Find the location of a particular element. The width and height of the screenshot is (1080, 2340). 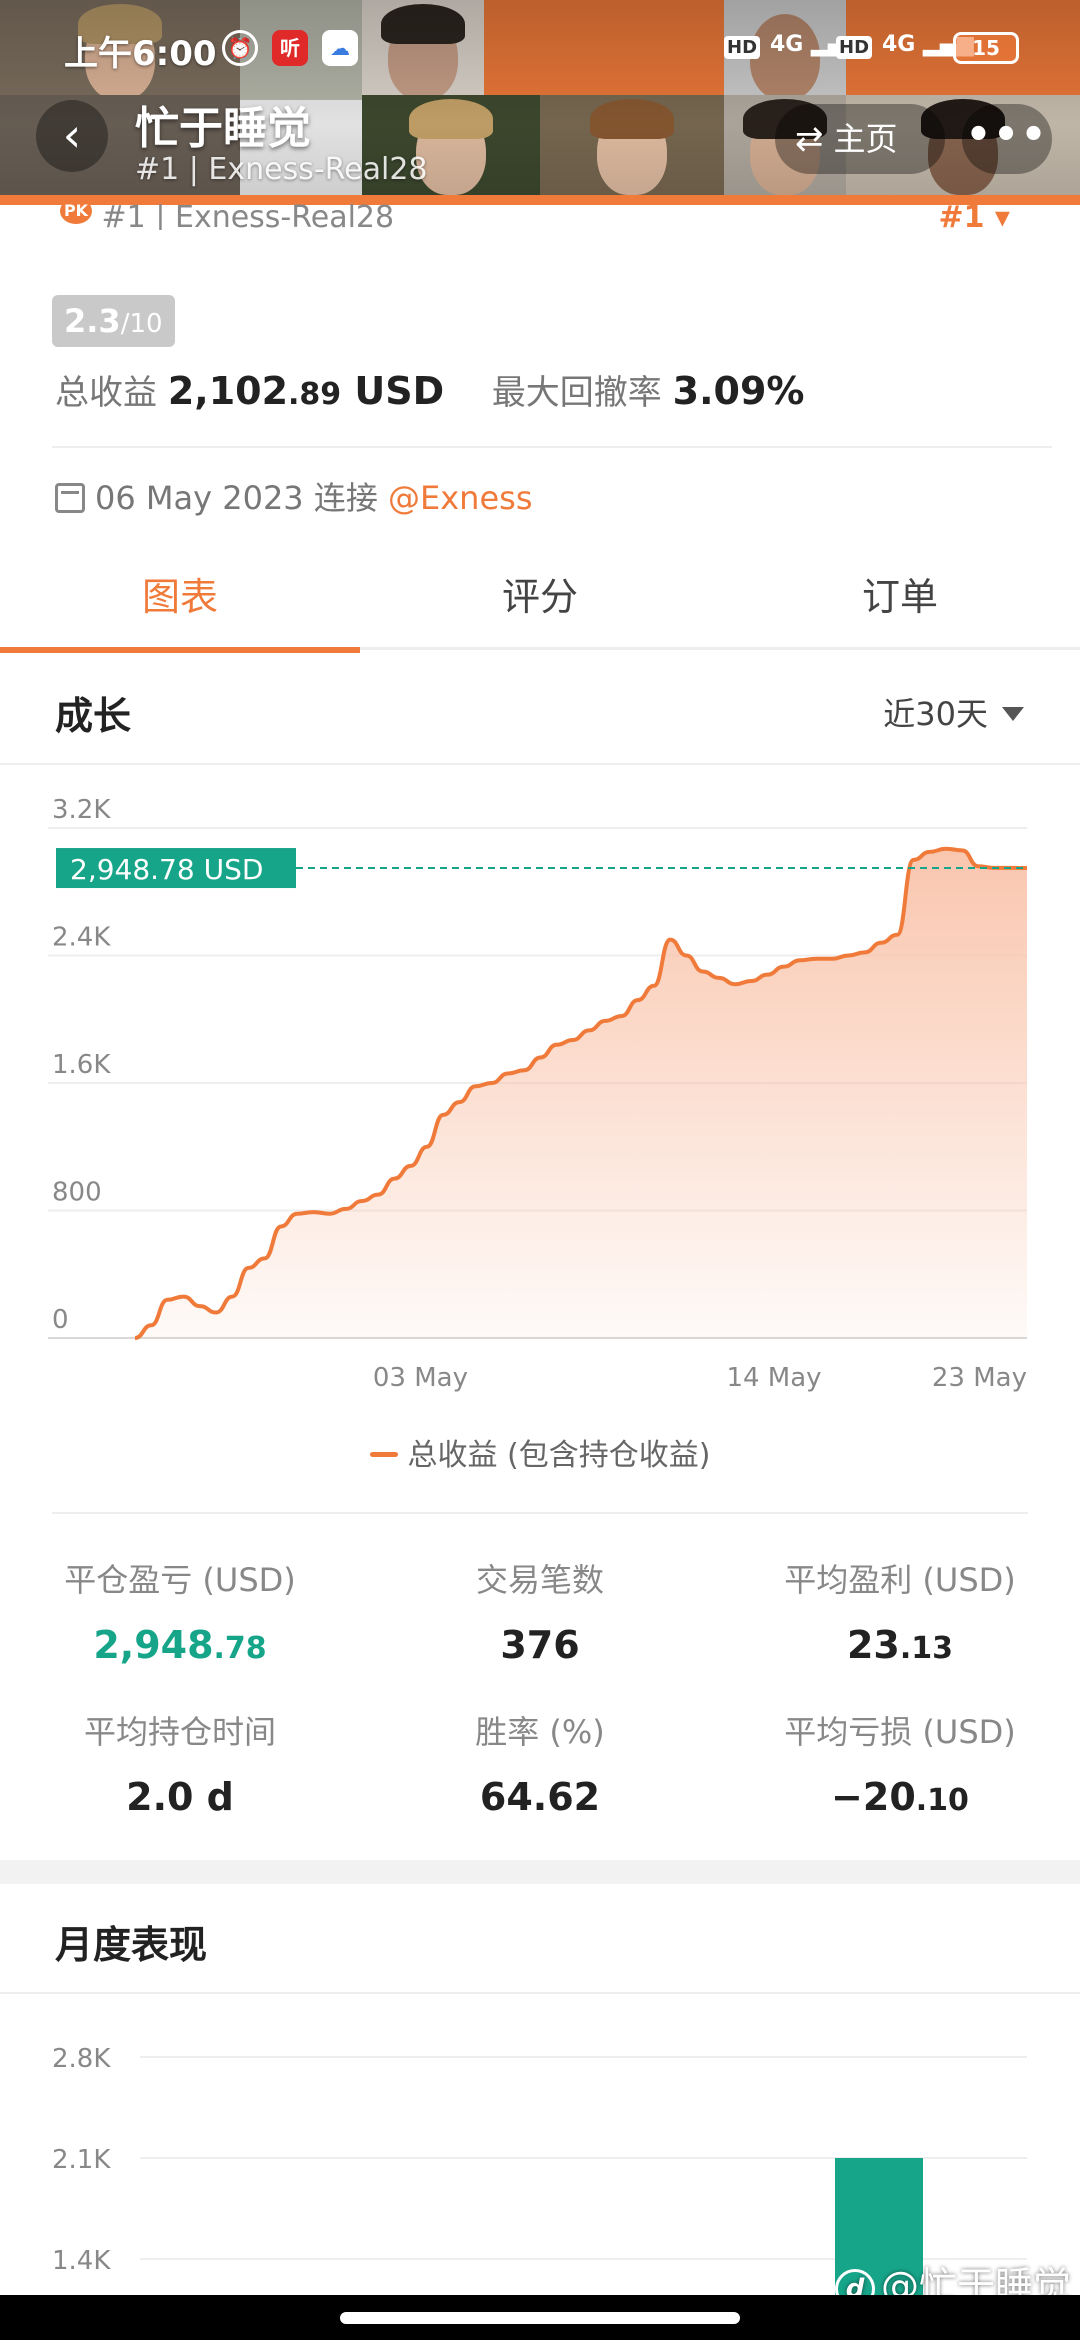

stat-value: 2,948.78 is located at coordinates (180, 1645).